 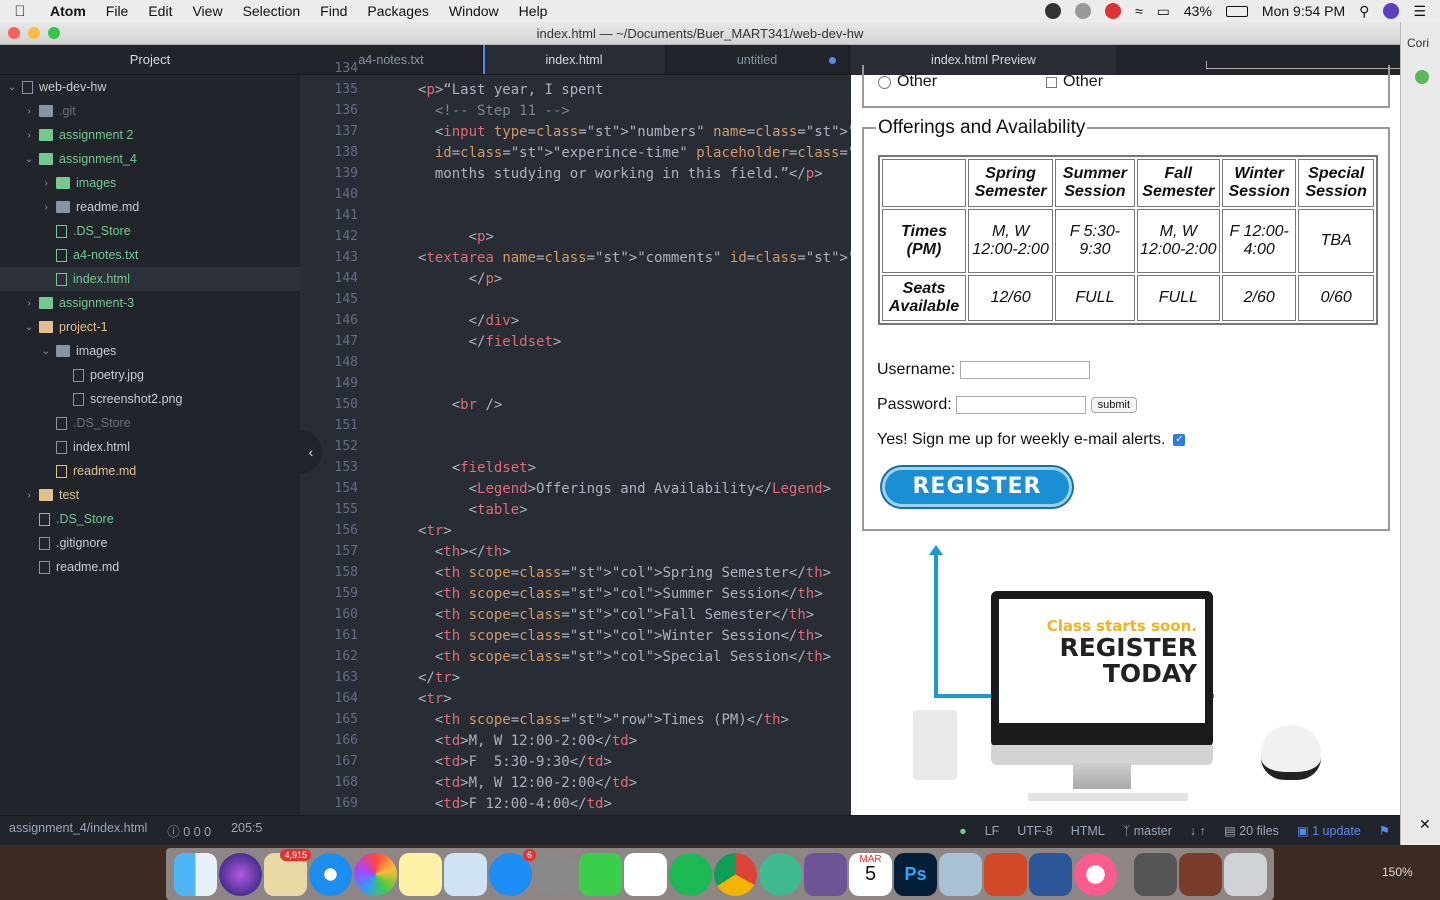 What do you see at coordinates (150, 327) in the screenshot?
I see `tree-item: ⌄ project-1` at bounding box center [150, 327].